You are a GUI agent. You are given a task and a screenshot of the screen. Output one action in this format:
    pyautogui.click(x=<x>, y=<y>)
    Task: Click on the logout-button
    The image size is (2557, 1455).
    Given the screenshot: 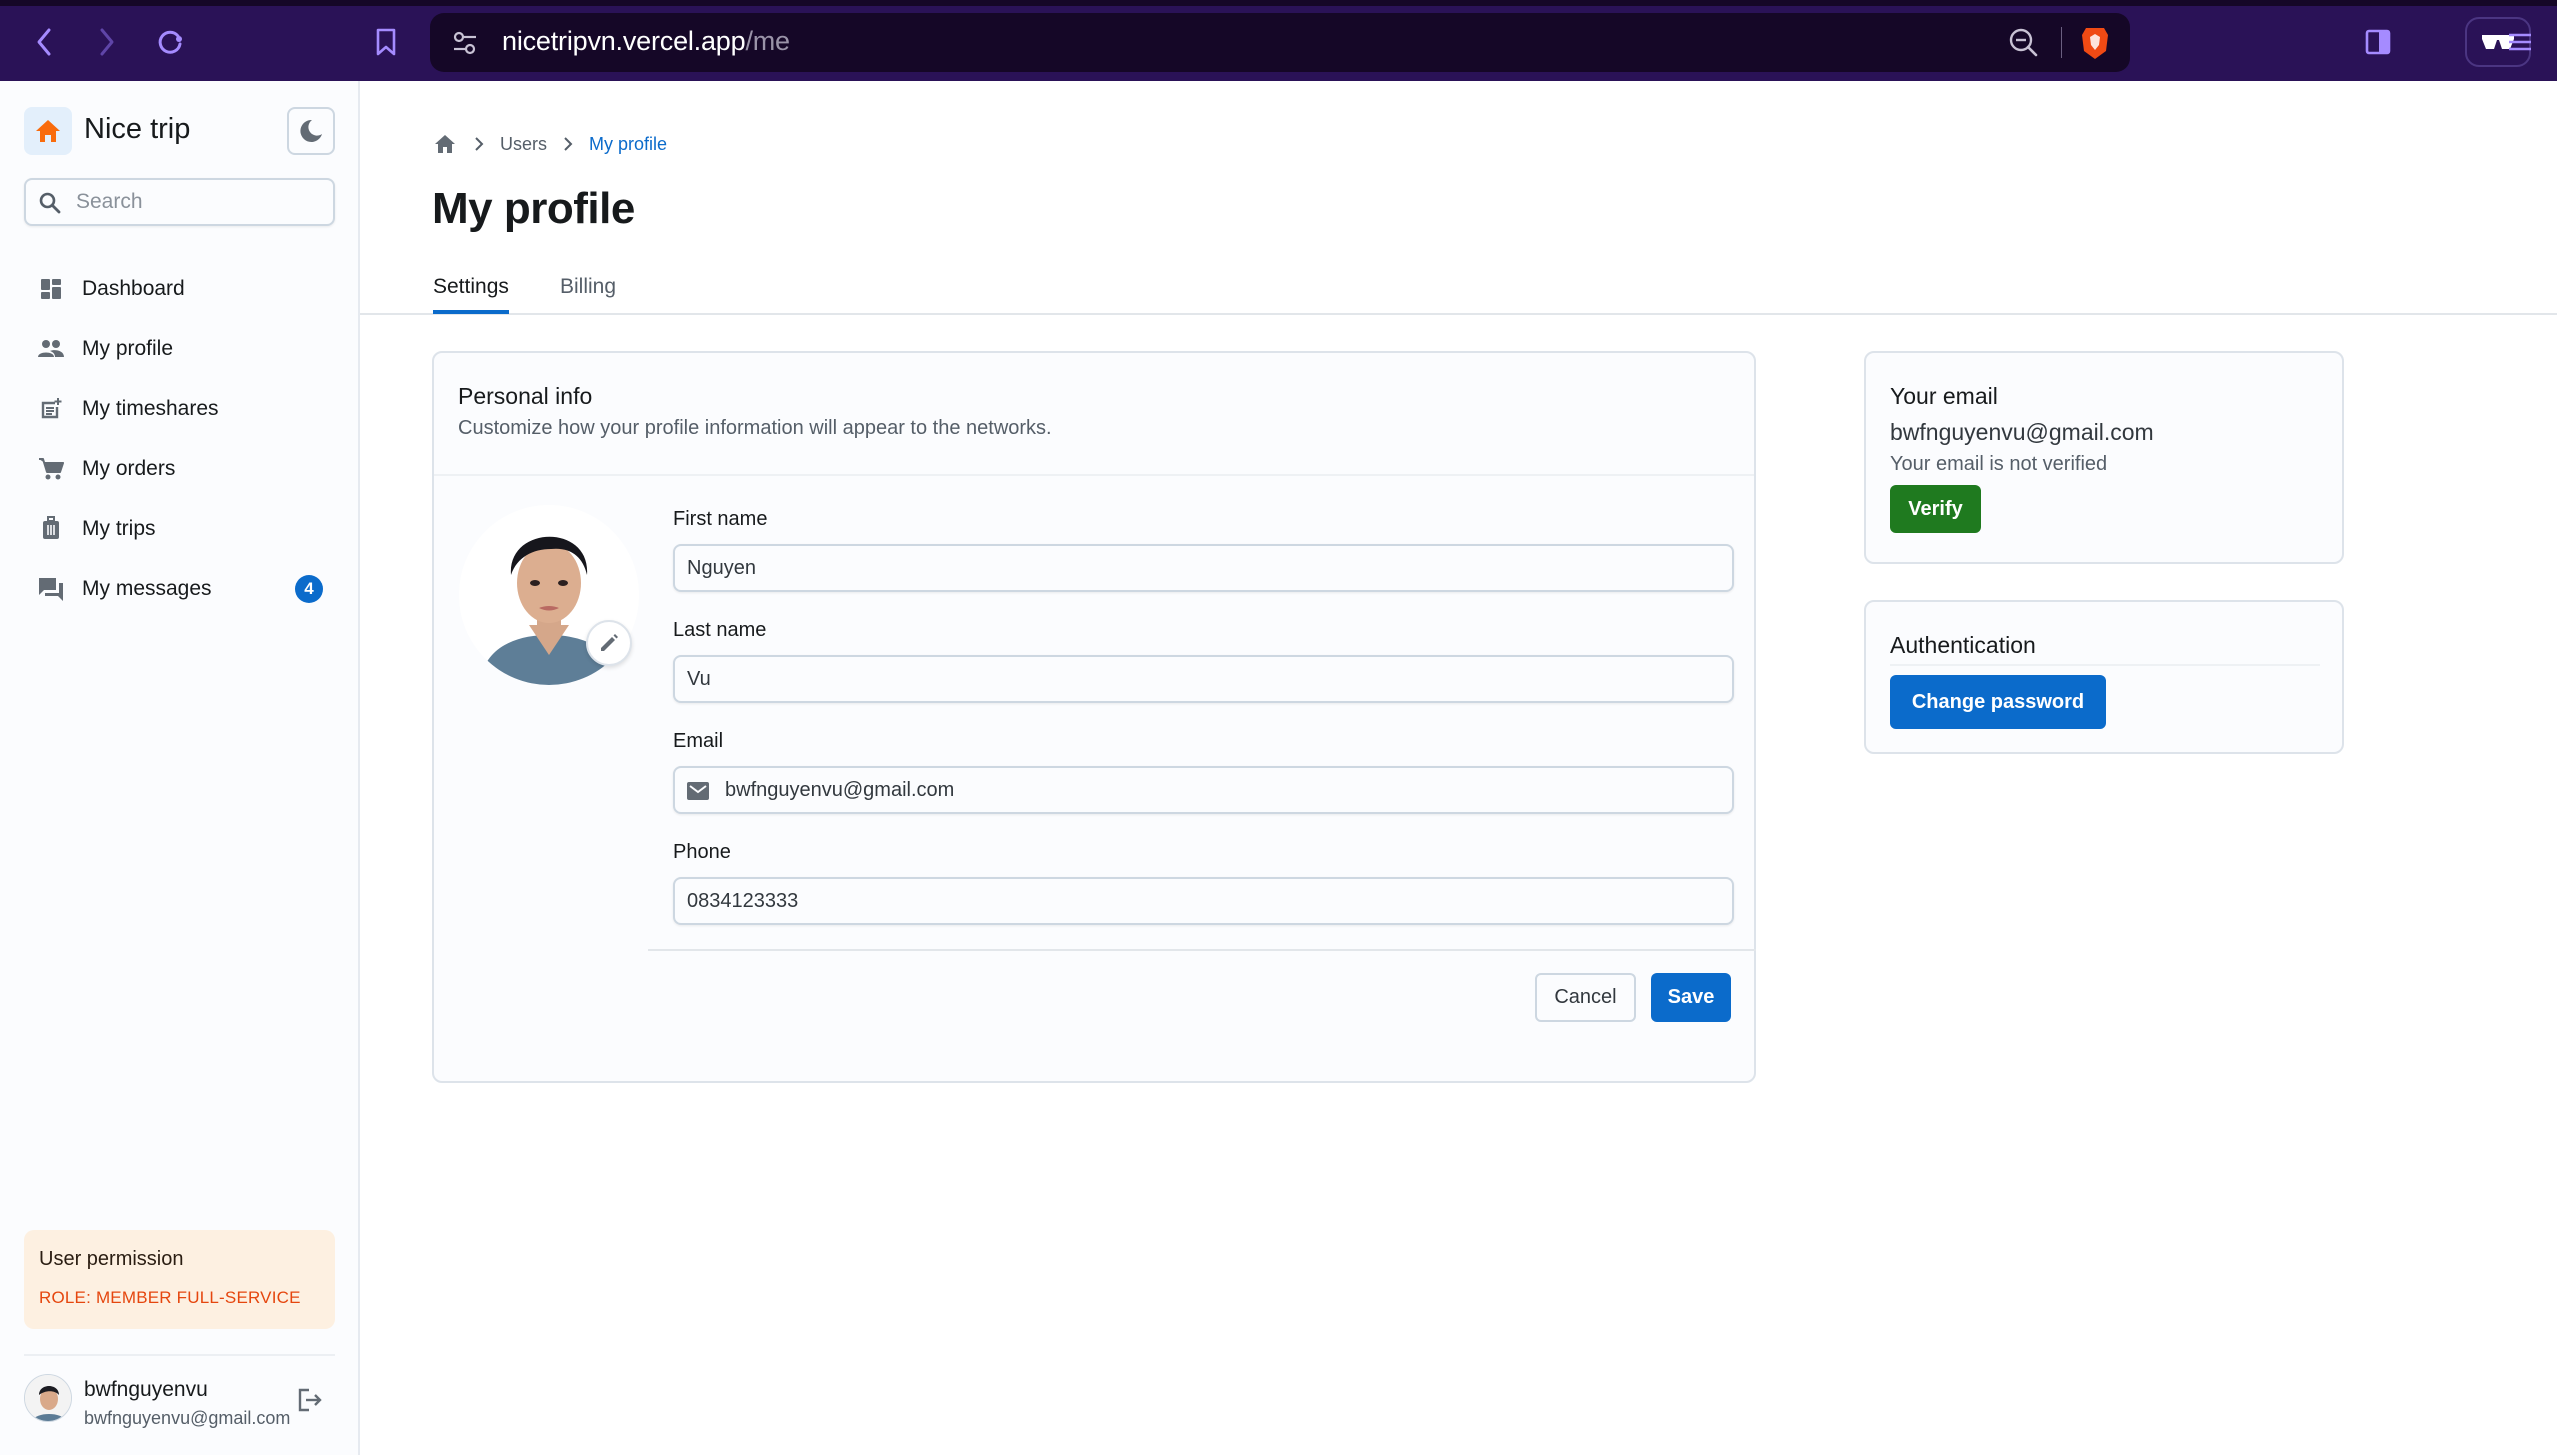 What is the action you would take?
    pyautogui.click(x=310, y=1400)
    